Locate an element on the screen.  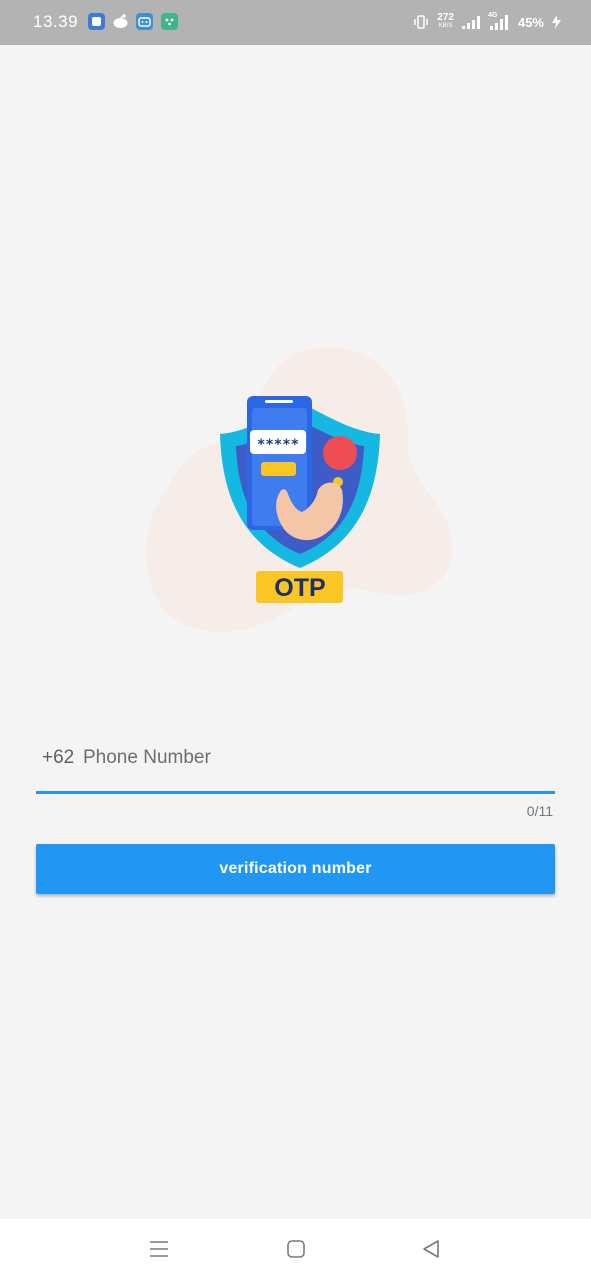
bilibili-icon is located at coordinates (144, 21).